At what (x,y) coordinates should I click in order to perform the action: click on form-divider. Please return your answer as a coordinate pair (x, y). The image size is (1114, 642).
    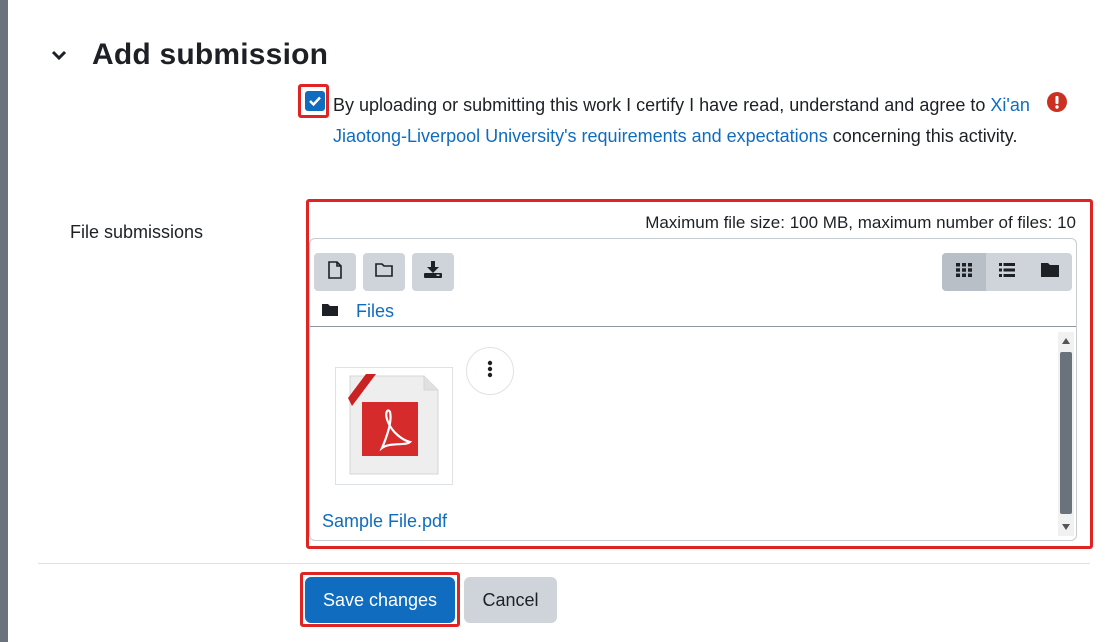
    Looking at the image, I should click on (564, 563).